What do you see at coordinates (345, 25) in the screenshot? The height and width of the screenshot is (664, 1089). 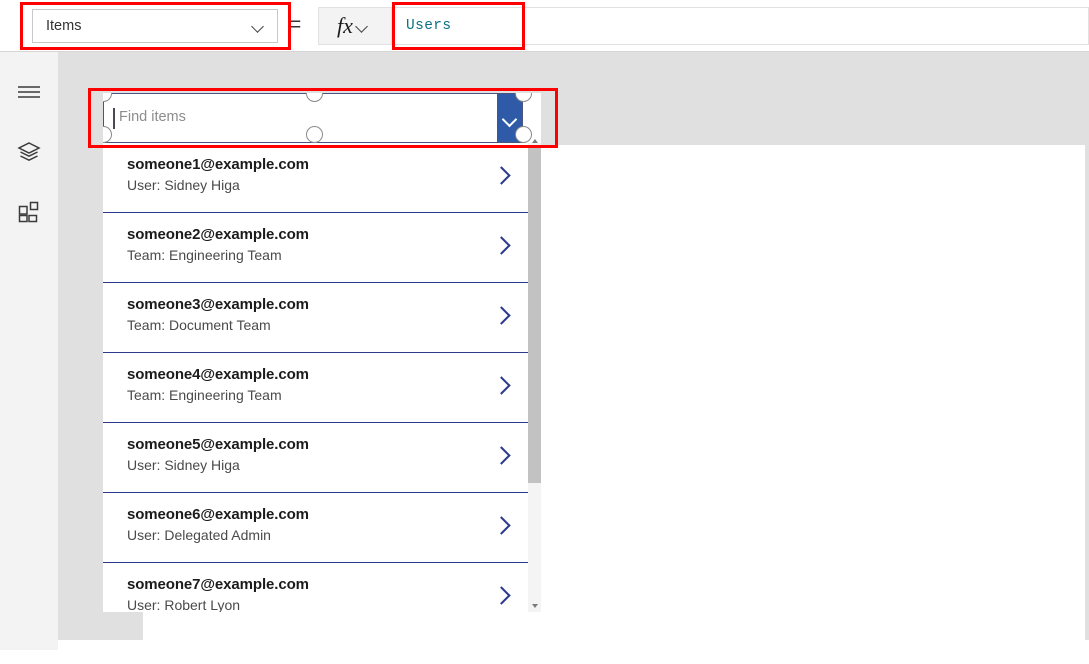 I see `fx-icon: fx` at bounding box center [345, 25].